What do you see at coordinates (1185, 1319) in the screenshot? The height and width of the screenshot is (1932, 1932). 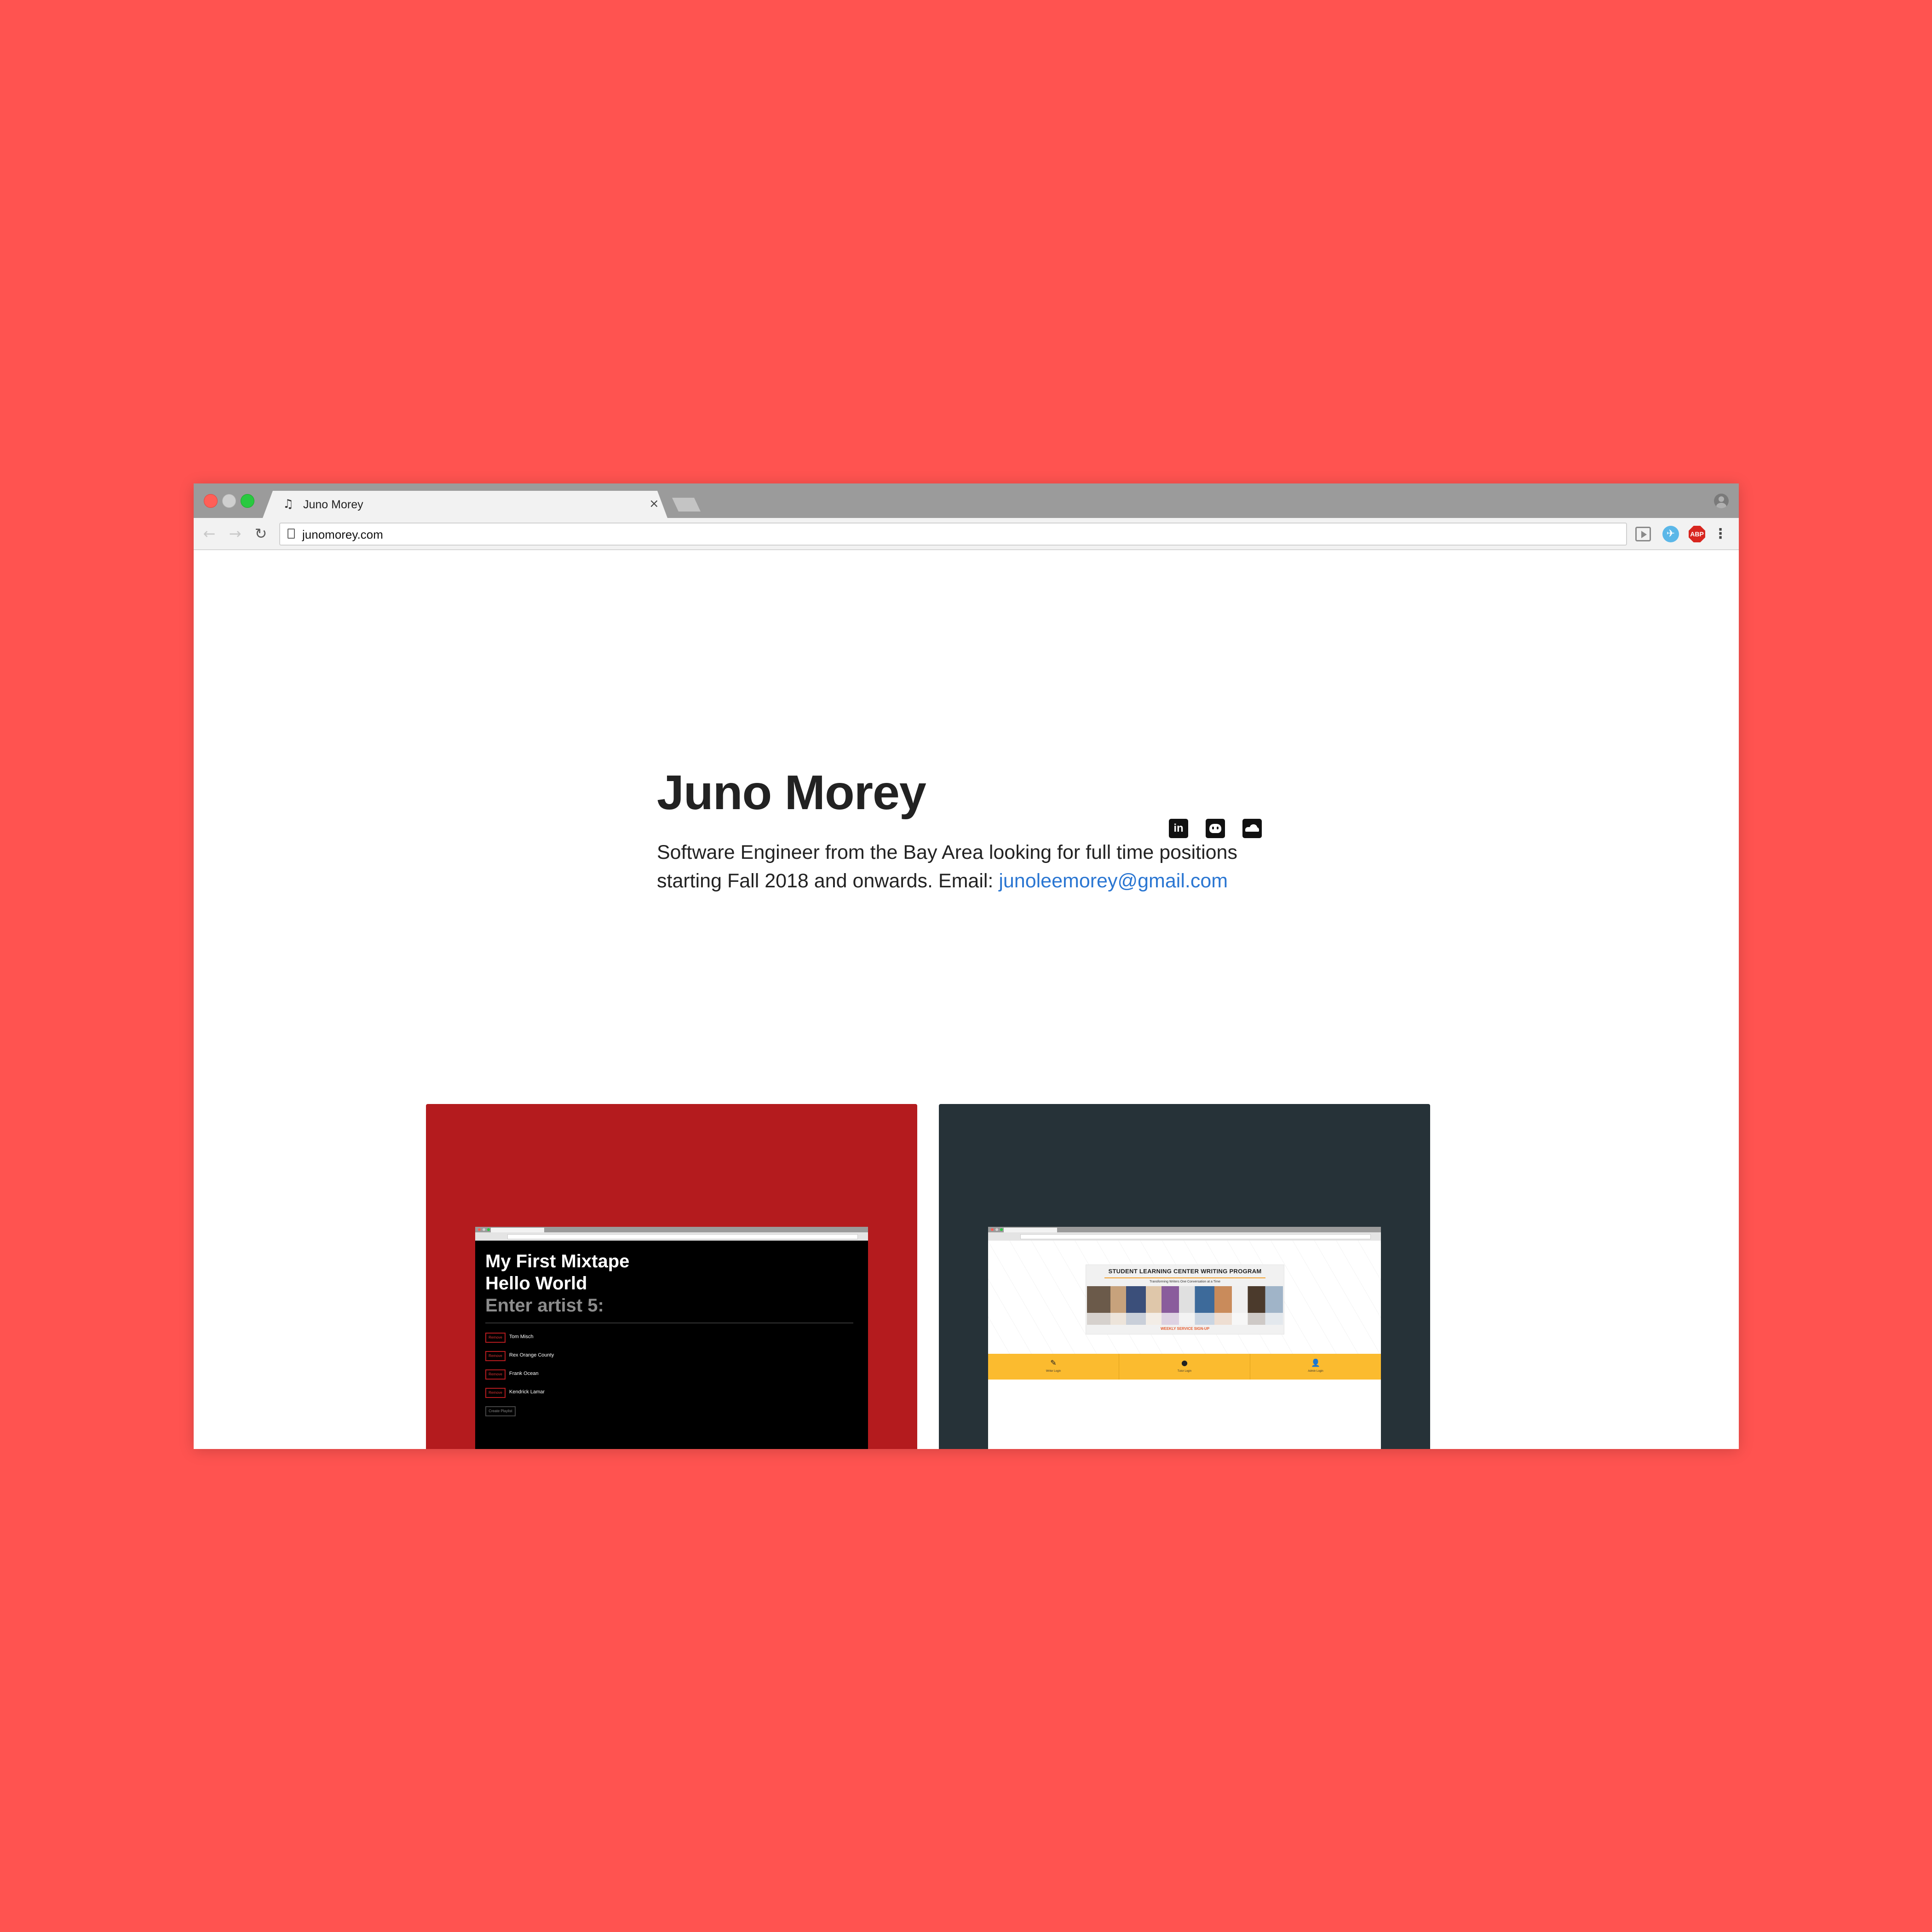 I see `photo-desk` at bounding box center [1185, 1319].